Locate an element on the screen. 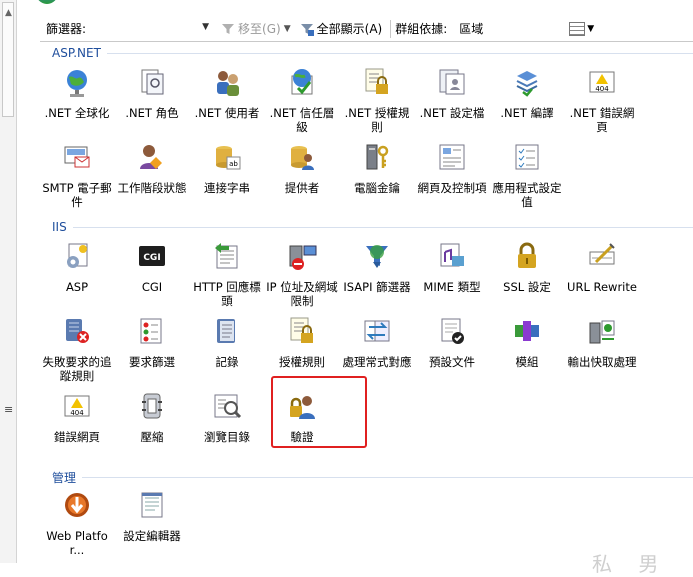 Image resolution: width=693 pixels, height=577 pixels. profile-document-icon is located at coordinates (452, 82).